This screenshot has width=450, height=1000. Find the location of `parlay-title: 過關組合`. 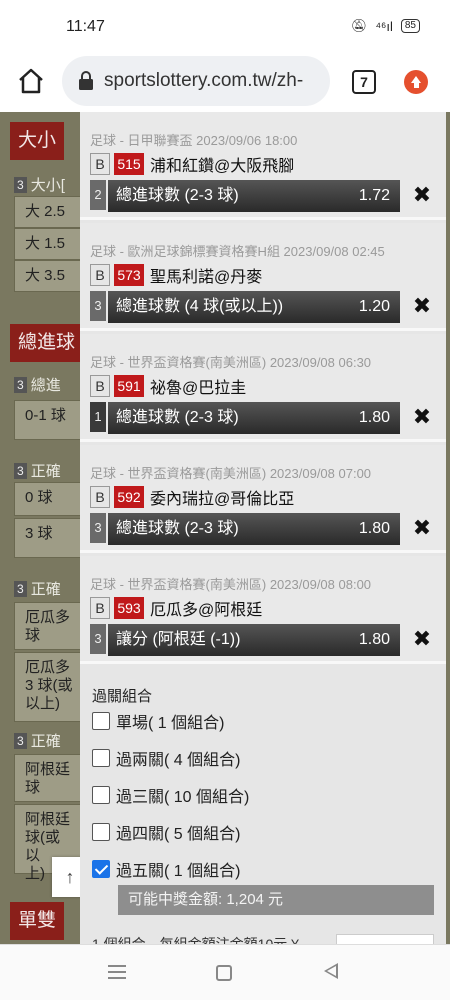

parlay-title: 過關組合 is located at coordinates (122, 696).